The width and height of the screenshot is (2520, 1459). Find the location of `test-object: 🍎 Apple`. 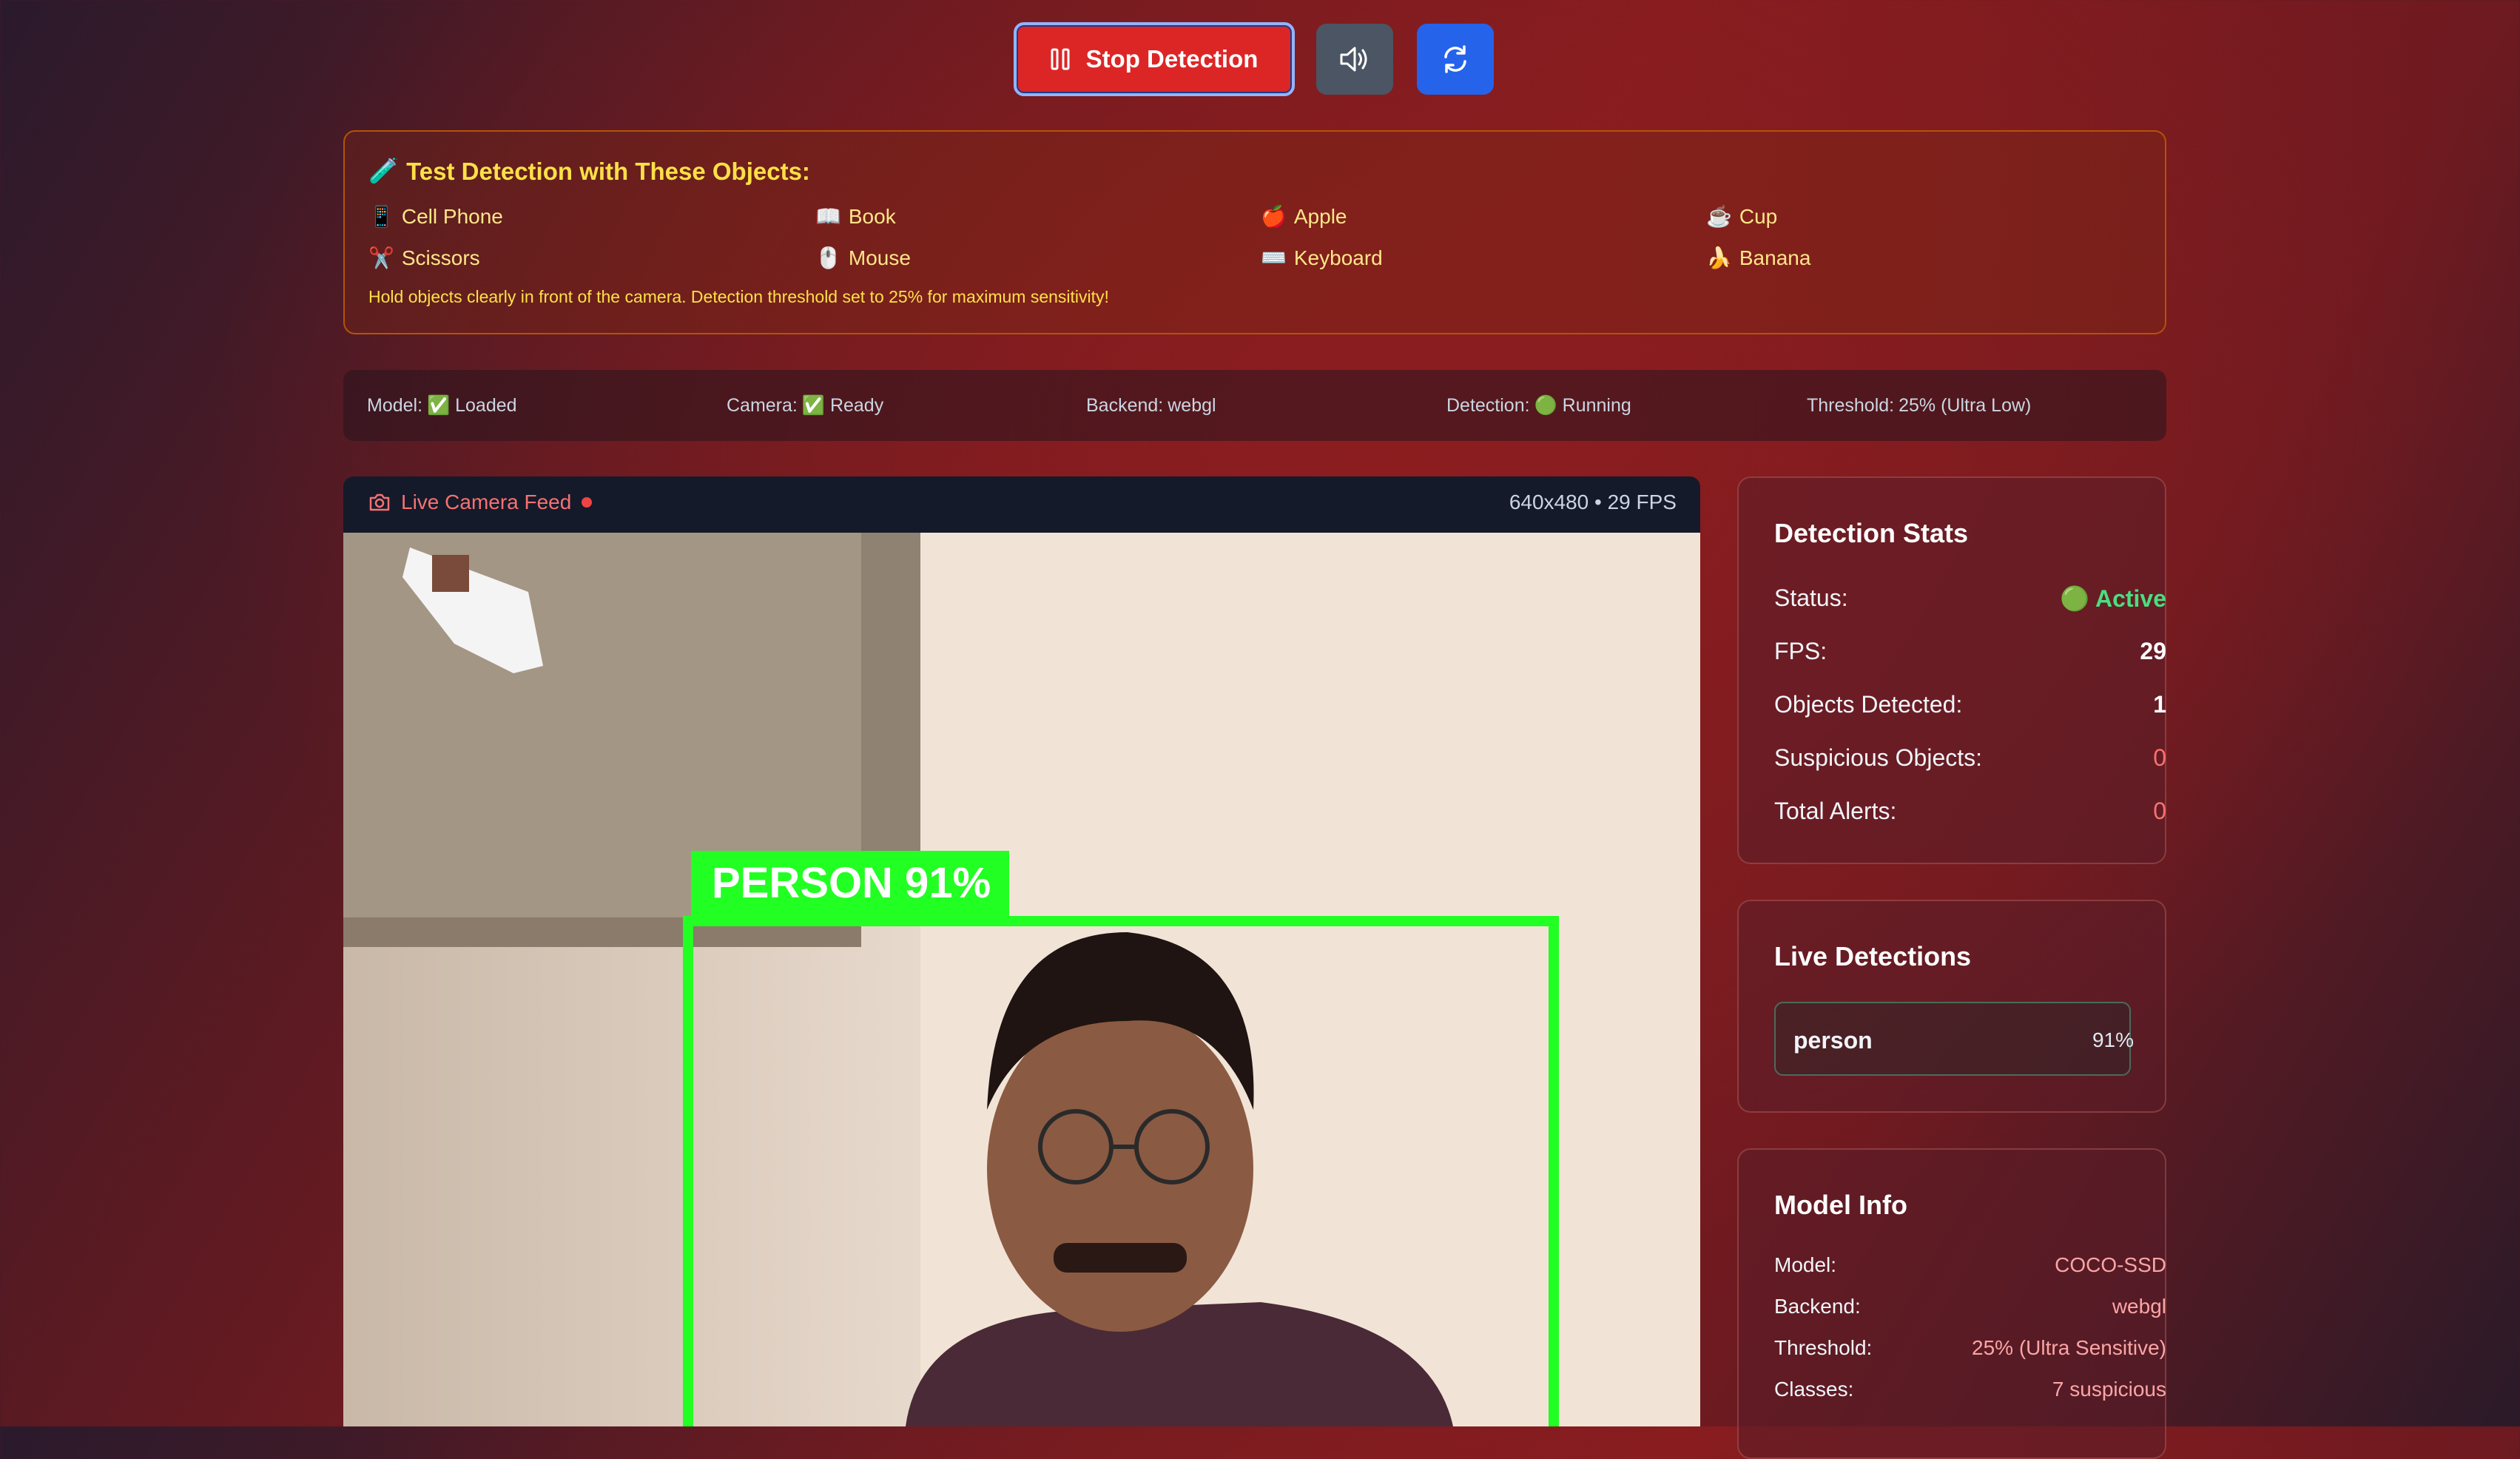

test-object: 🍎 Apple is located at coordinates (1304, 216).